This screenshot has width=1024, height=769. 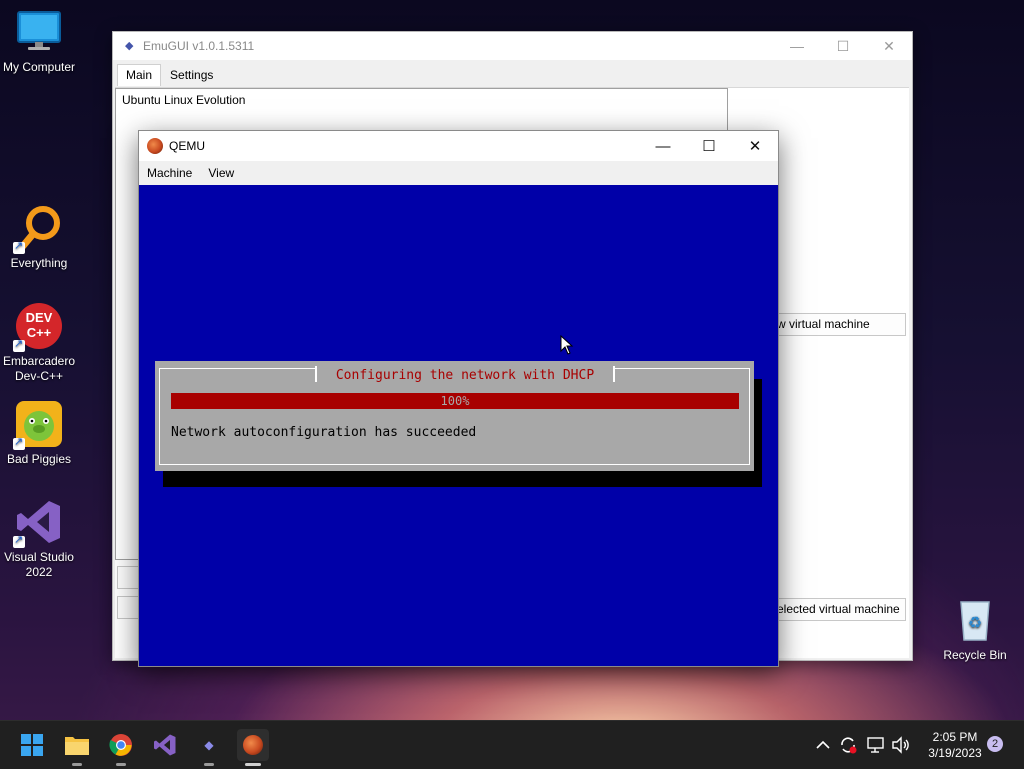 What do you see at coordinates (39, 564) in the screenshot?
I see `desktop-icon-label: Visual Studio 2022` at bounding box center [39, 564].